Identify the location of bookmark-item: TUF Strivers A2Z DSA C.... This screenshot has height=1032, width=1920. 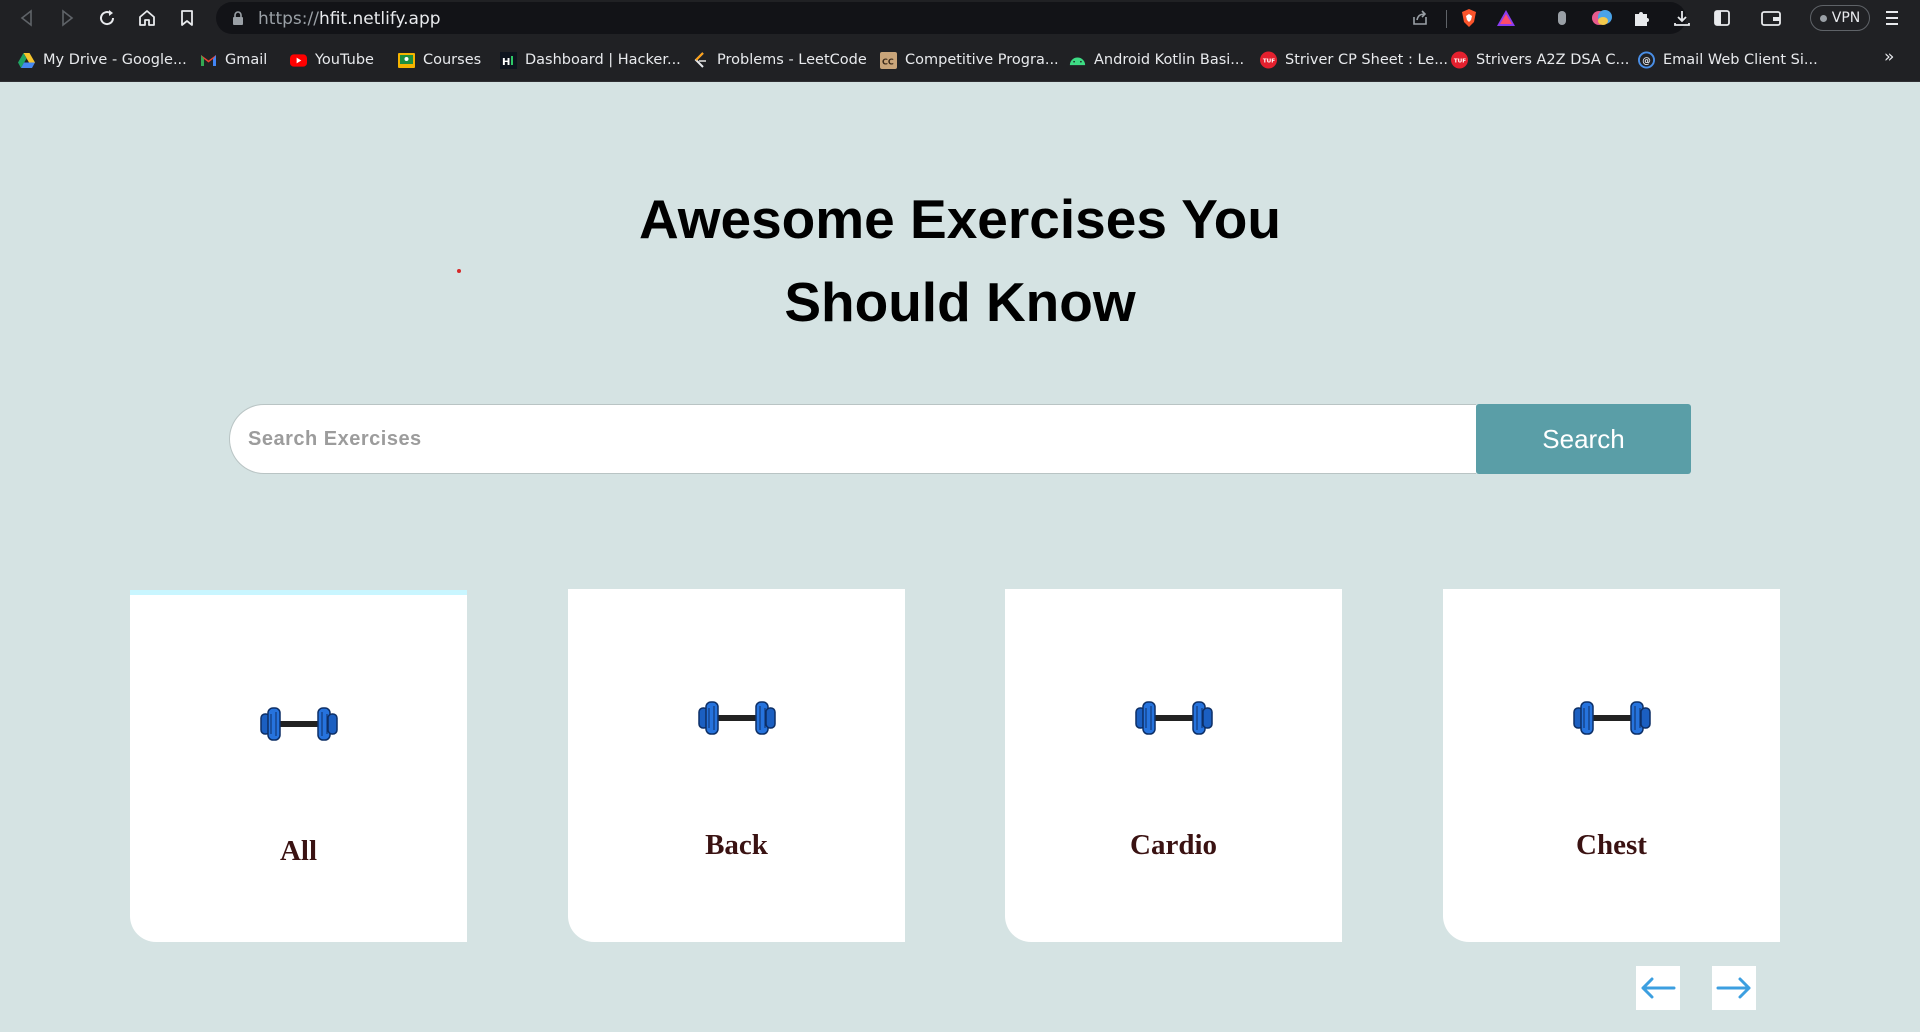
(1540, 60).